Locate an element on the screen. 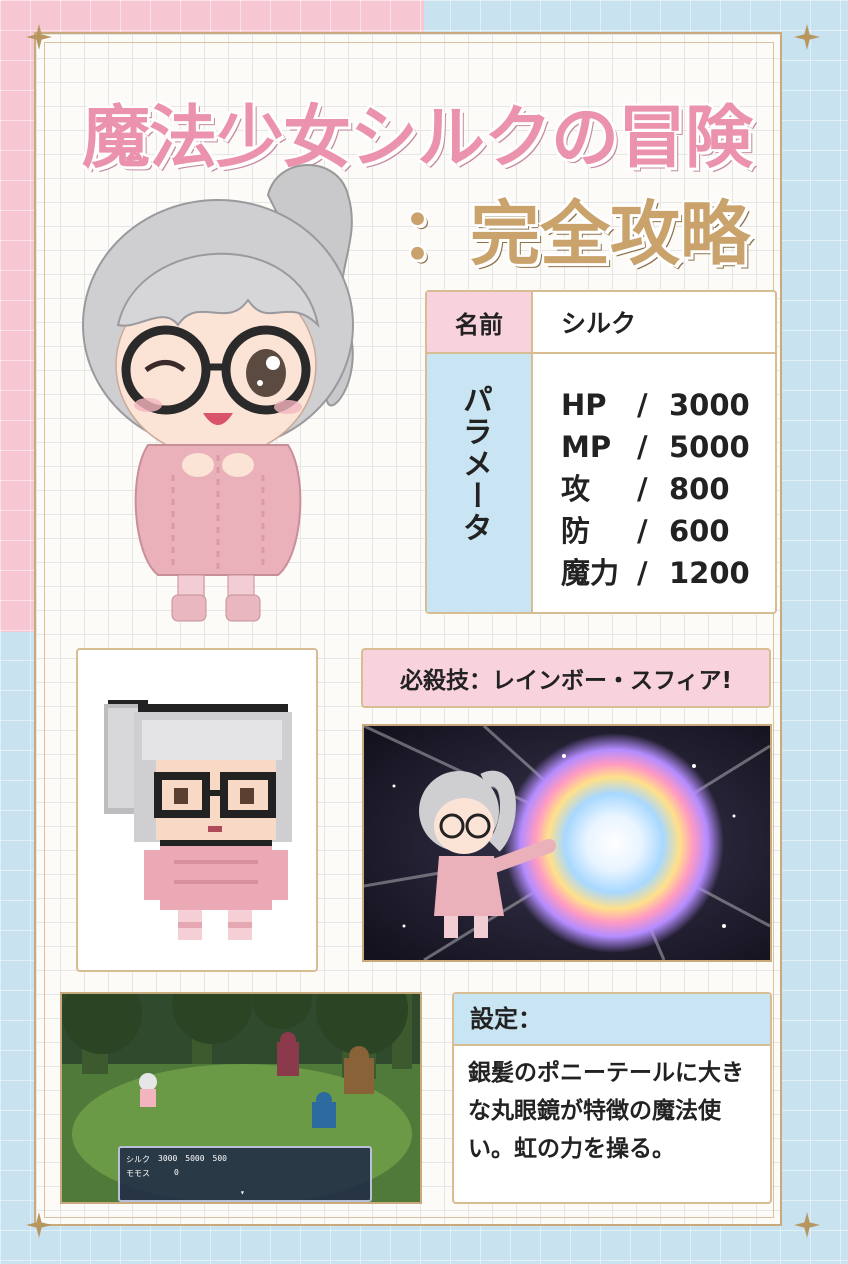 The width and height of the screenshot is (848, 1264). special-move-illustration is located at coordinates (567, 843).